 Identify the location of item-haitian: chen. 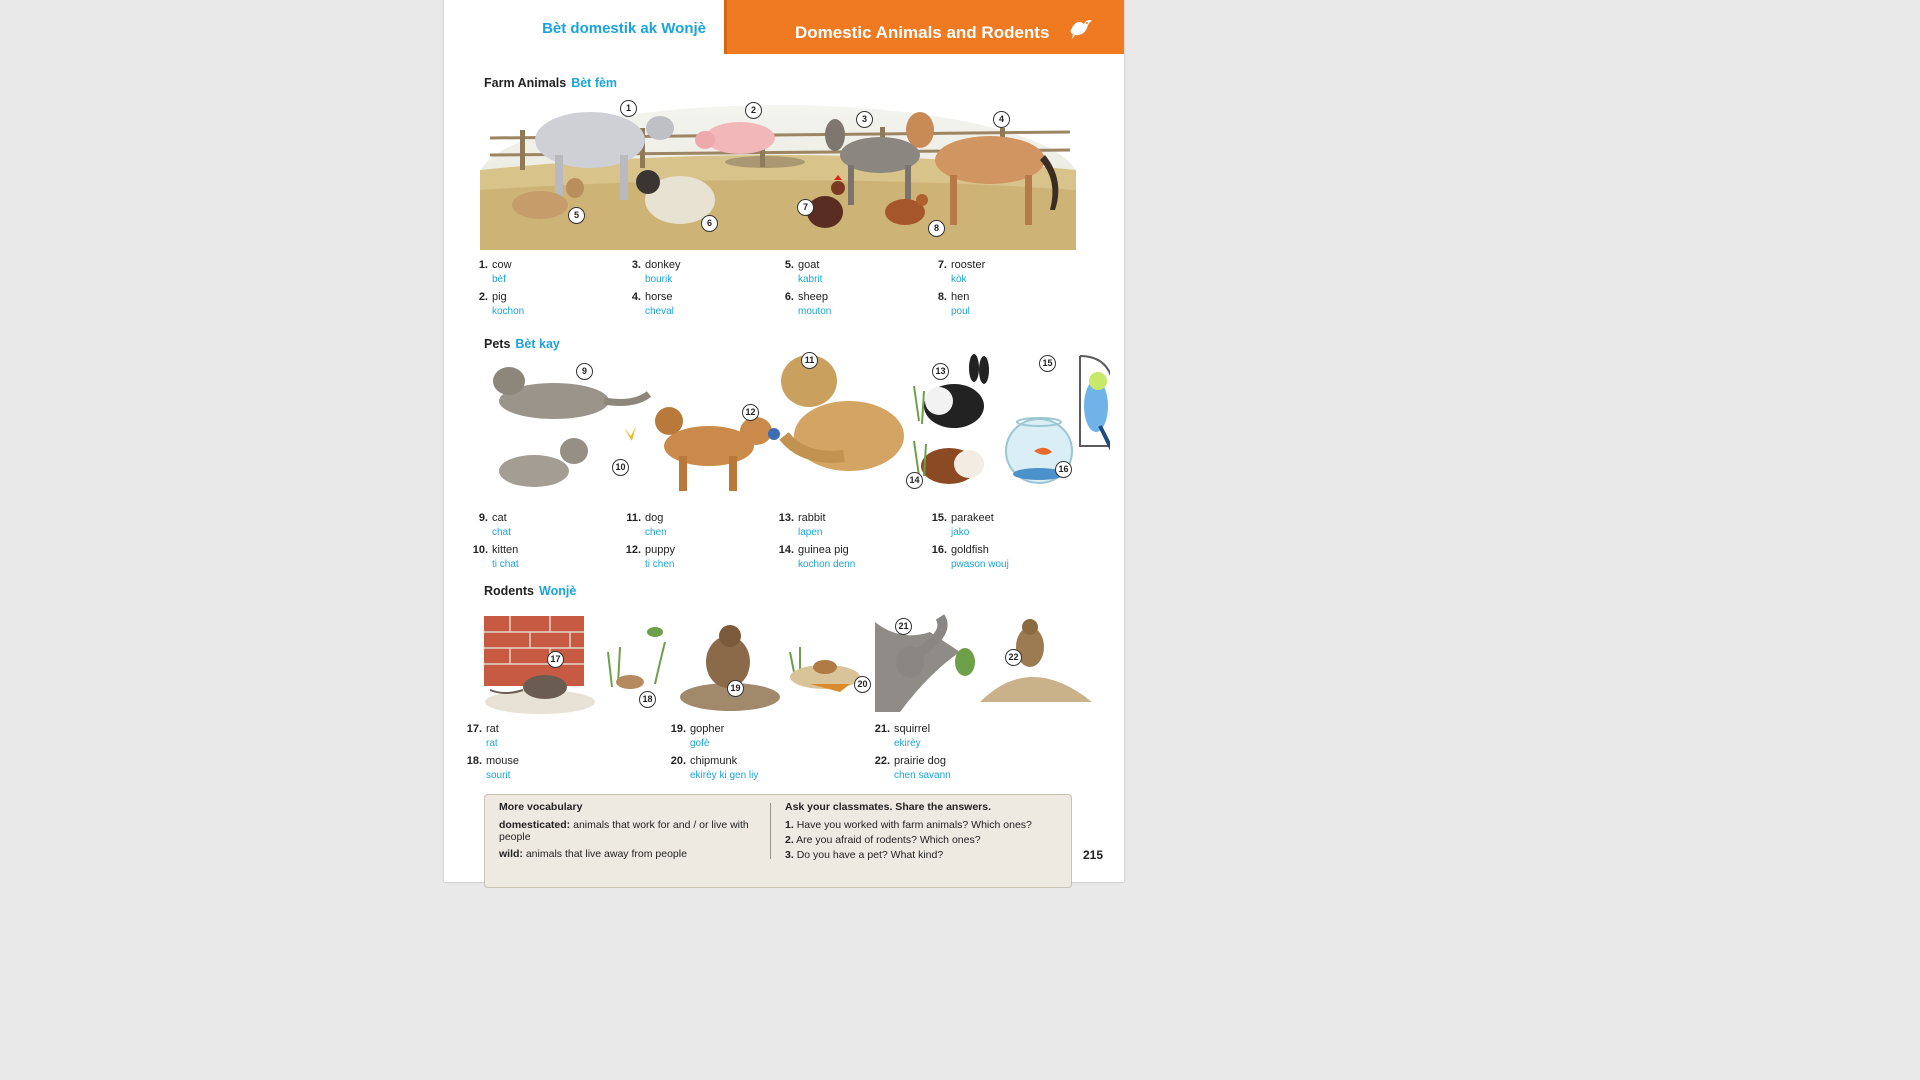
(656, 532).